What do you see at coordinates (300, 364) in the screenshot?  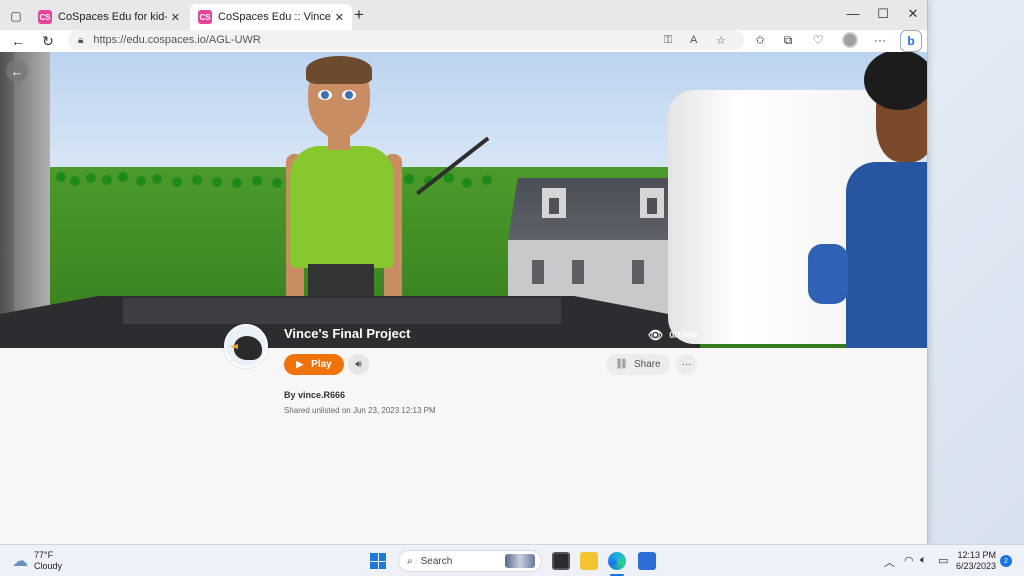 I see `play-icon: ▶` at bounding box center [300, 364].